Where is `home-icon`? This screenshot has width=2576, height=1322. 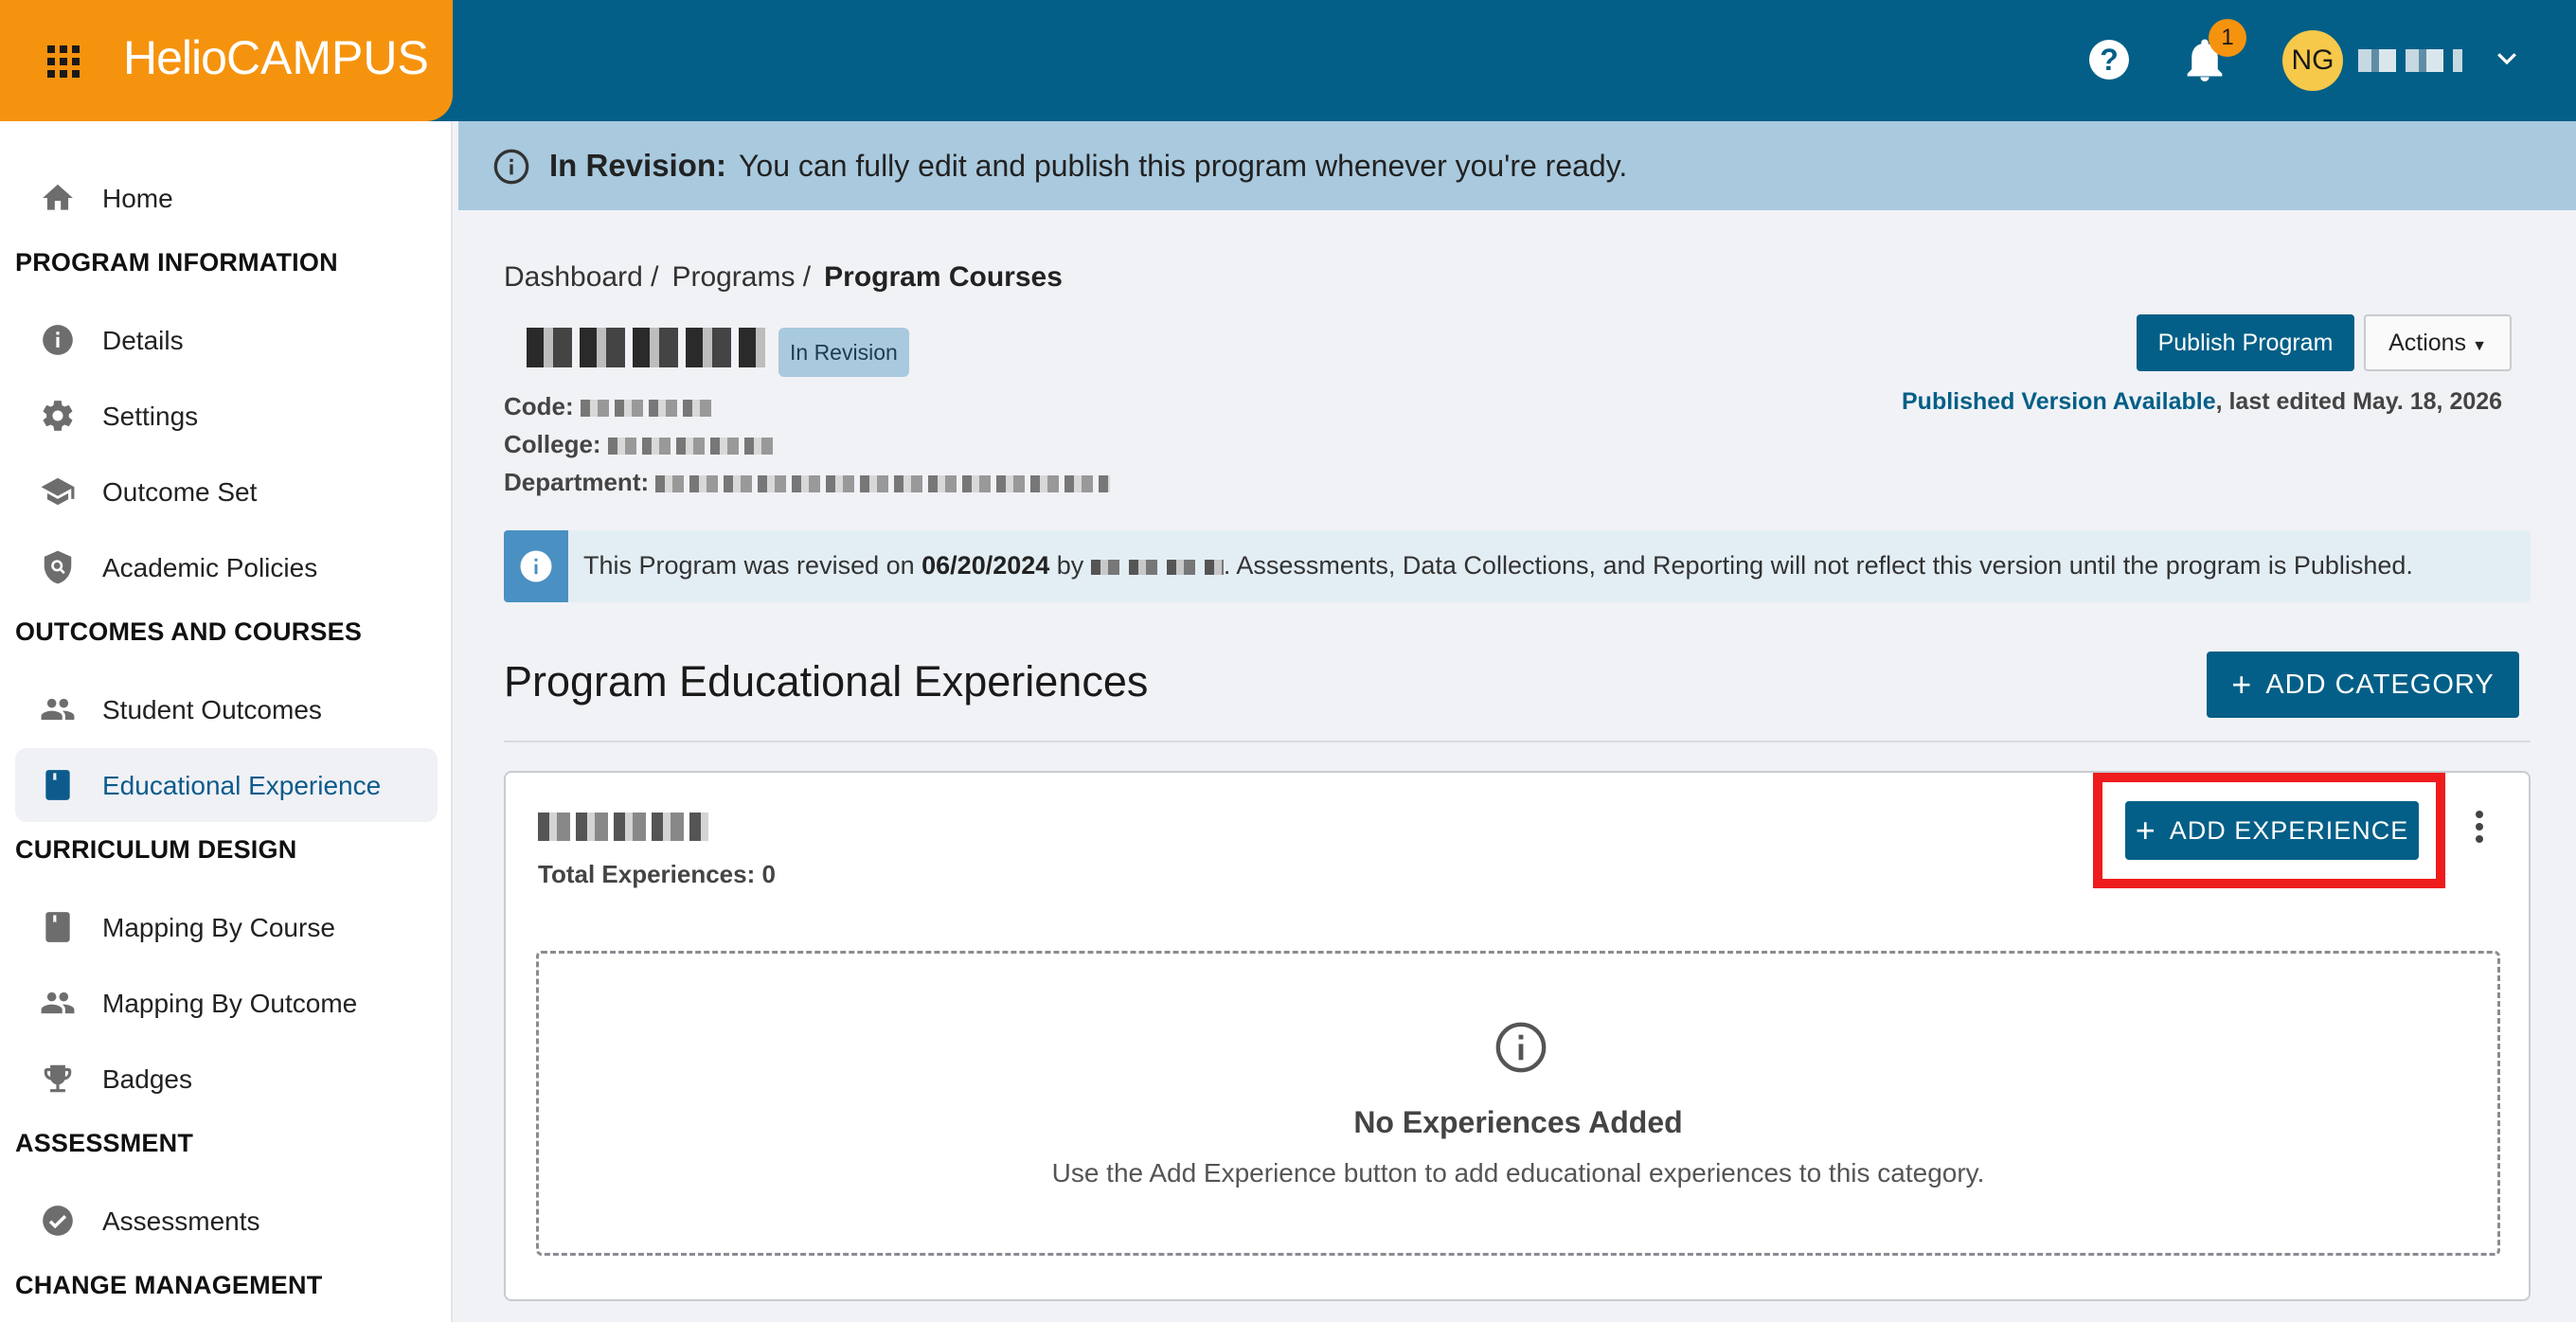
home-icon is located at coordinates (58, 197).